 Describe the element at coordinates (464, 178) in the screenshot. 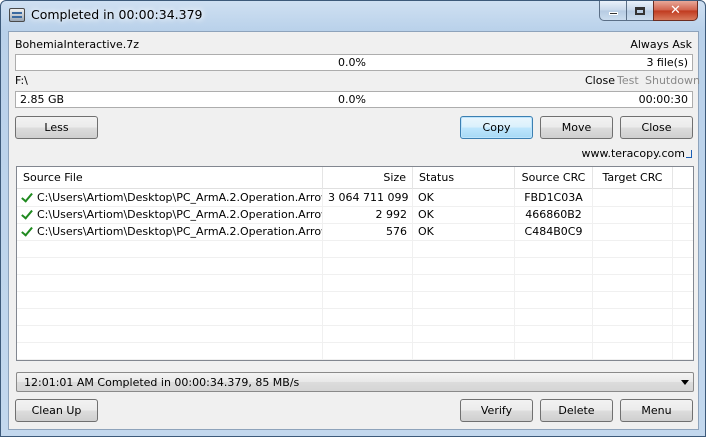

I see `column-status: Status` at that location.